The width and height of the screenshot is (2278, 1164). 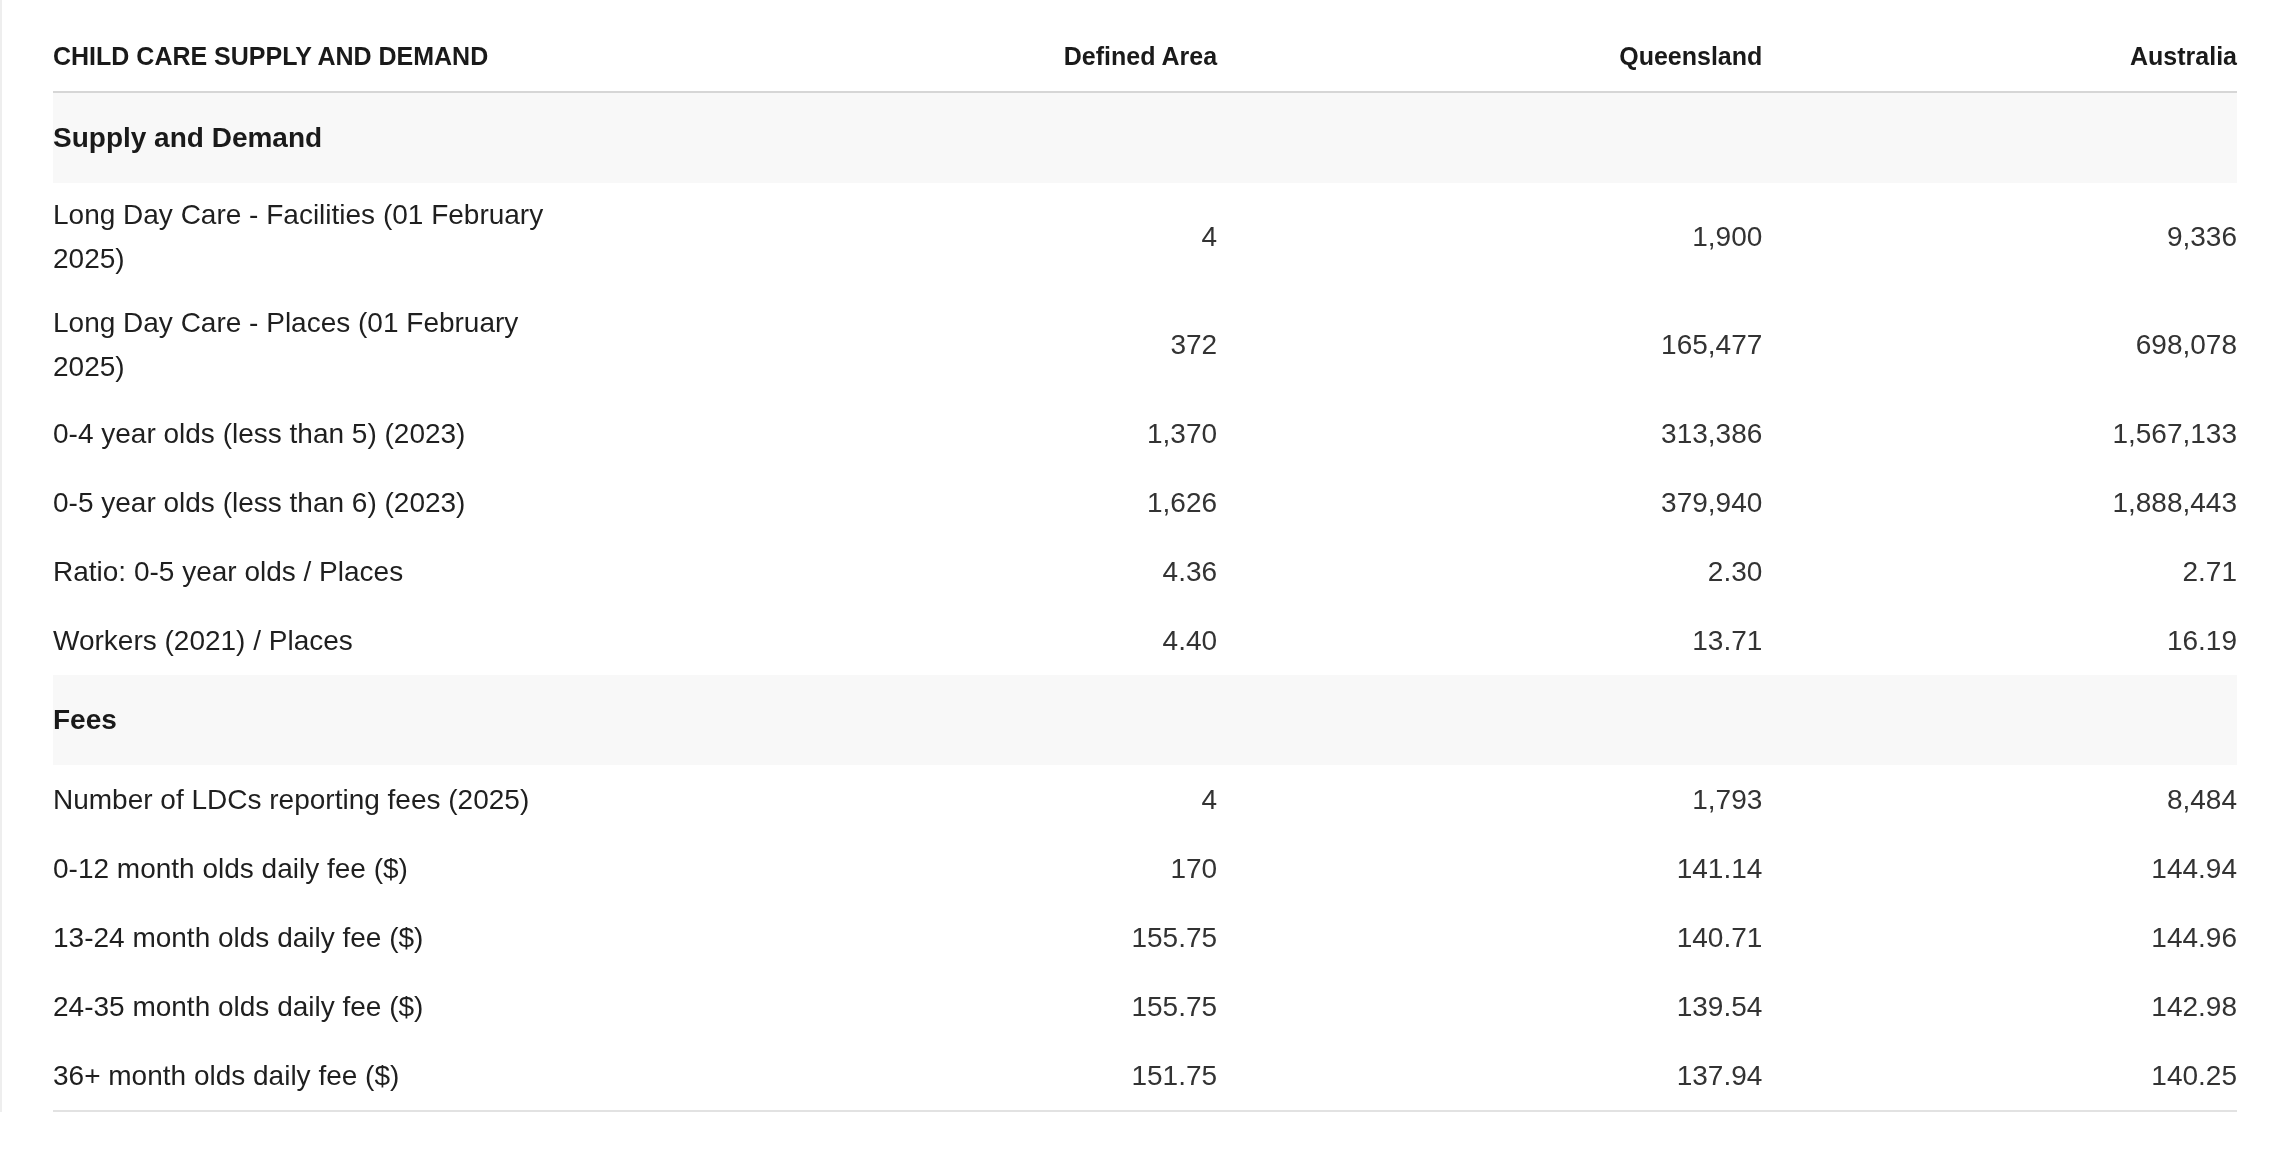 I want to click on table-cell-text: 379,940, so click(x=1711, y=502).